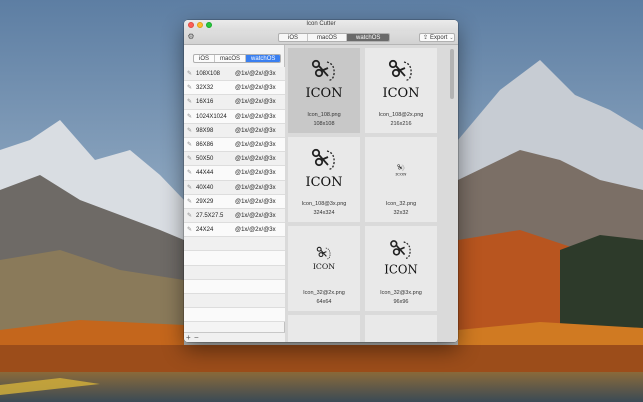 This screenshot has width=643, height=402. Describe the element at coordinates (188, 337) in the screenshot. I see `add-size-button: +` at that location.